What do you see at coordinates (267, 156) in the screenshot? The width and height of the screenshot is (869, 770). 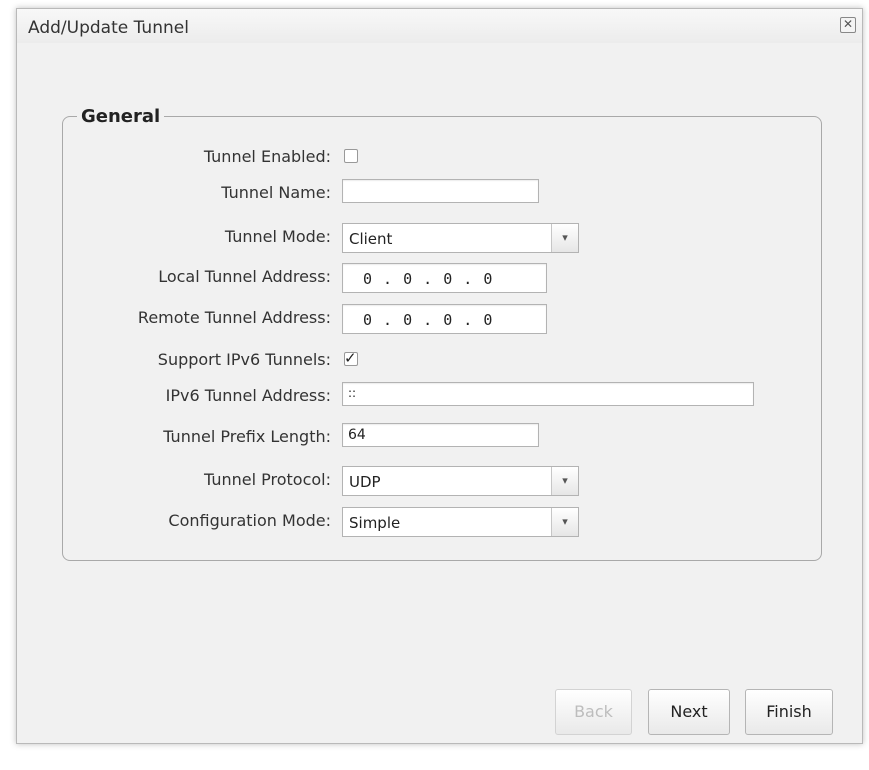 I see `tunnel-enabled-label: Tunnel Enabled:` at bounding box center [267, 156].